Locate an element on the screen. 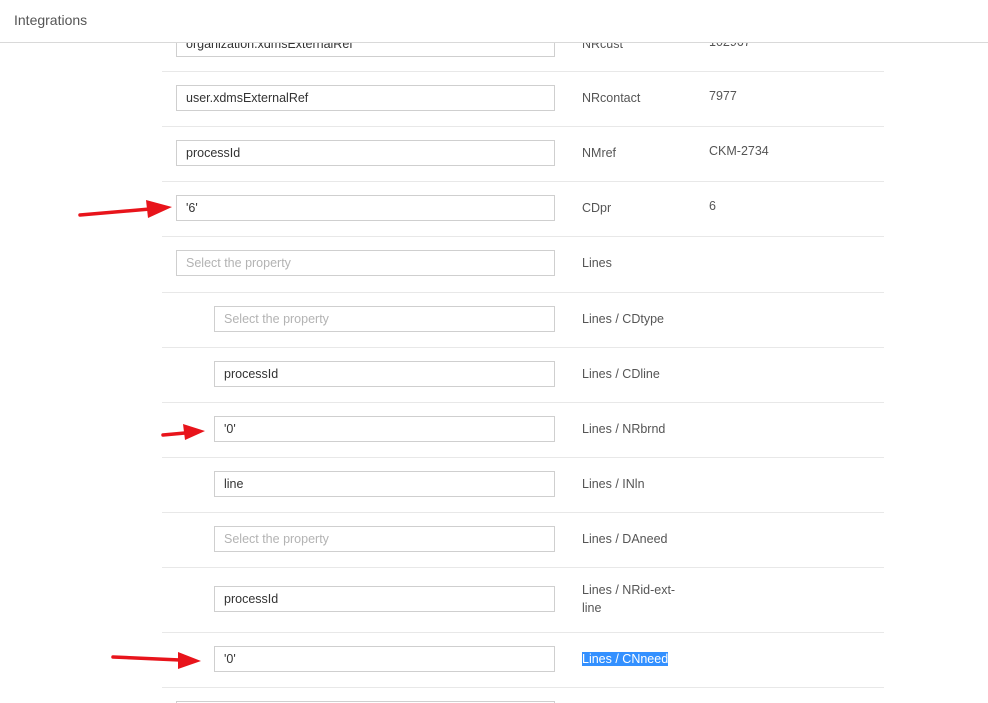 This screenshot has width=988, height=703. mapping-row: '6' CDpr 6 is located at coordinates (523, 209).